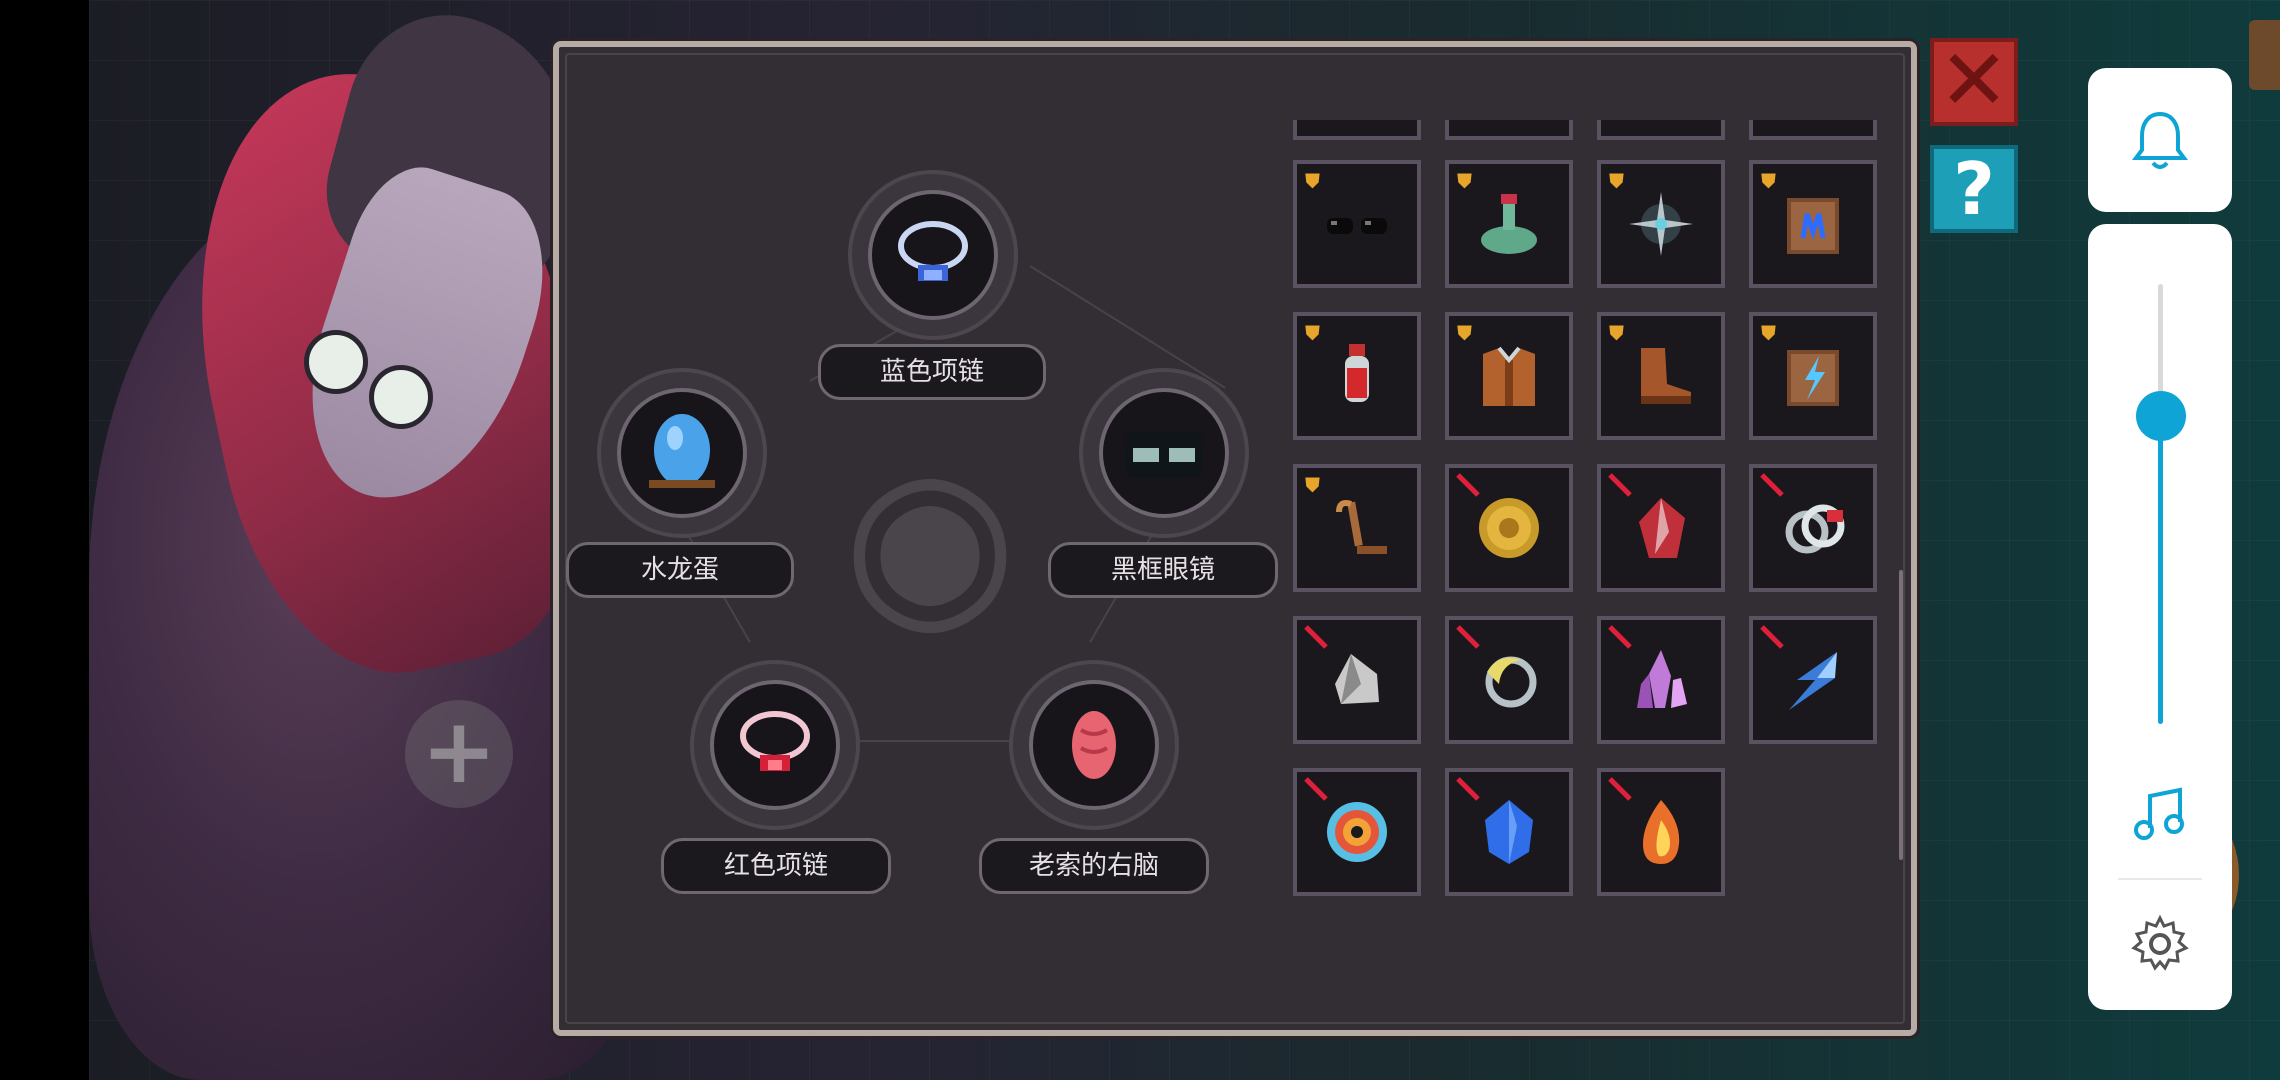  Describe the element at coordinates (1666, 376) in the screenshot. I see `boot-icon` at that location.